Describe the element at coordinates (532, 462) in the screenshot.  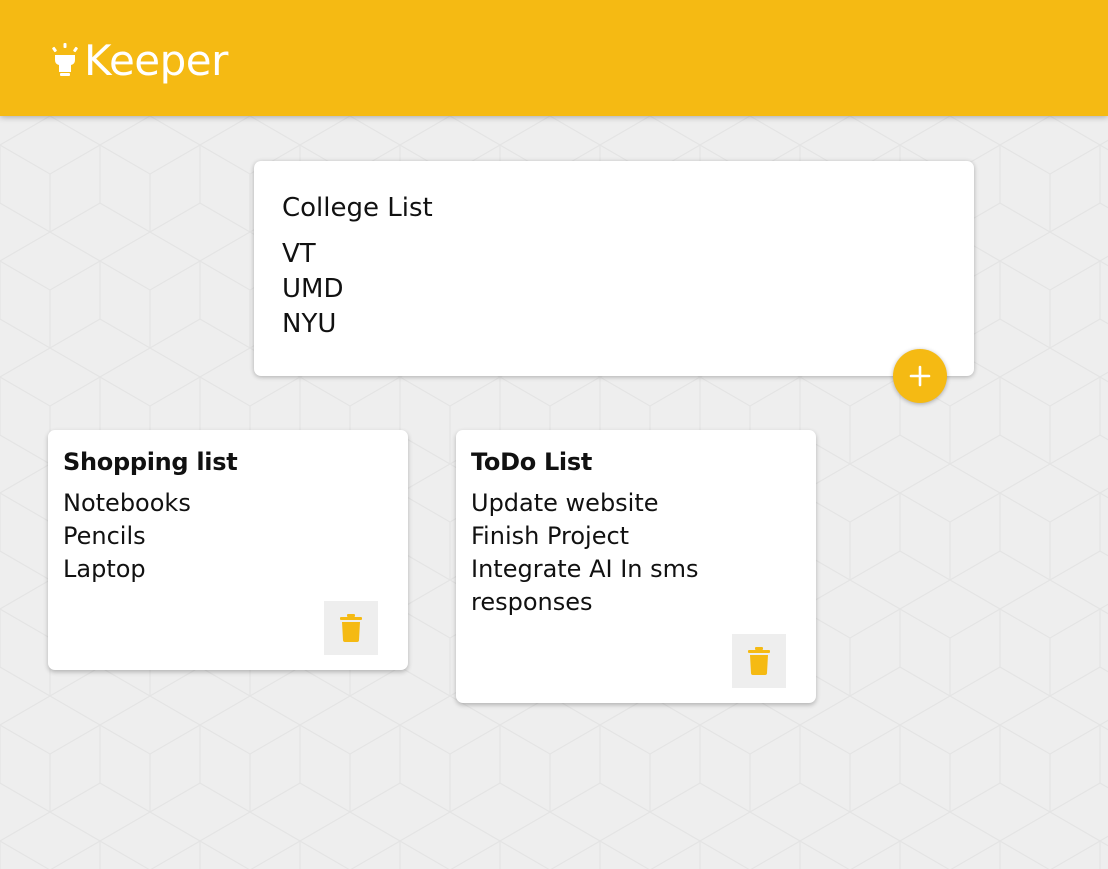
I see `note-title: ToDo List` at that location.